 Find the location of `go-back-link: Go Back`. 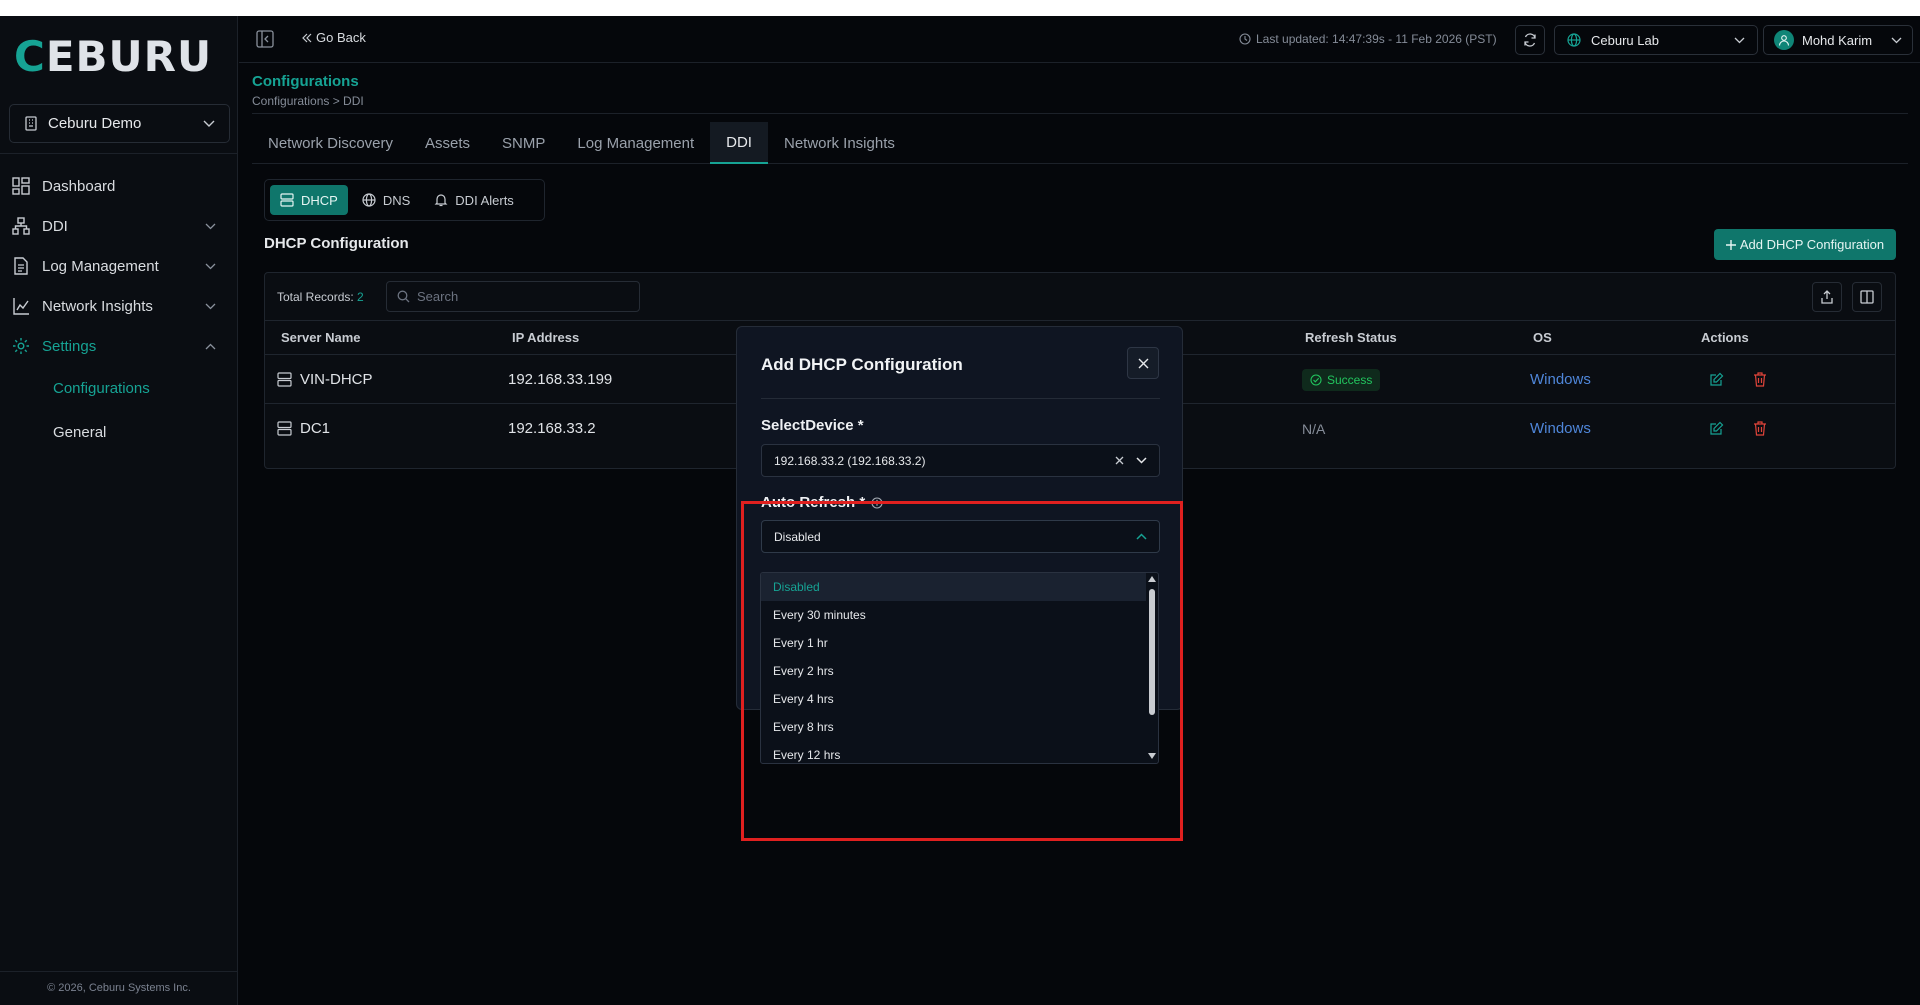

go-back-link: Go Back is located at coordinates (334, 37).